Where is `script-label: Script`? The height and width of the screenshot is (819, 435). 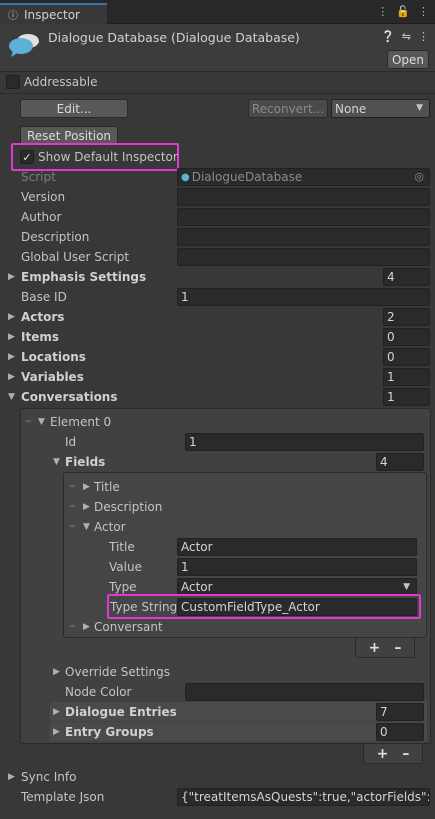
script-label: Script is located at coordinates (38, 177).